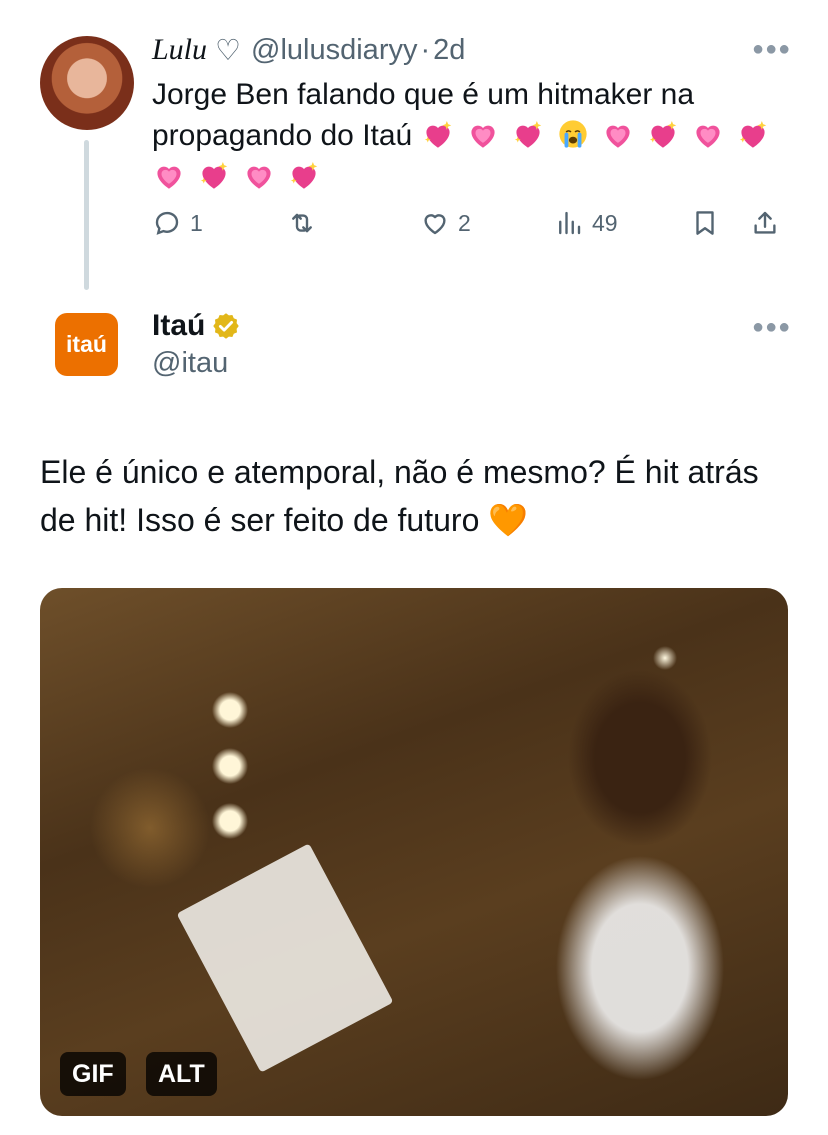 The height and width of the screenshot is (1135, 828). Describe the element at coordinates (179, 50) in the screenshot. I see `reply-author-name: Lulu` at that location.